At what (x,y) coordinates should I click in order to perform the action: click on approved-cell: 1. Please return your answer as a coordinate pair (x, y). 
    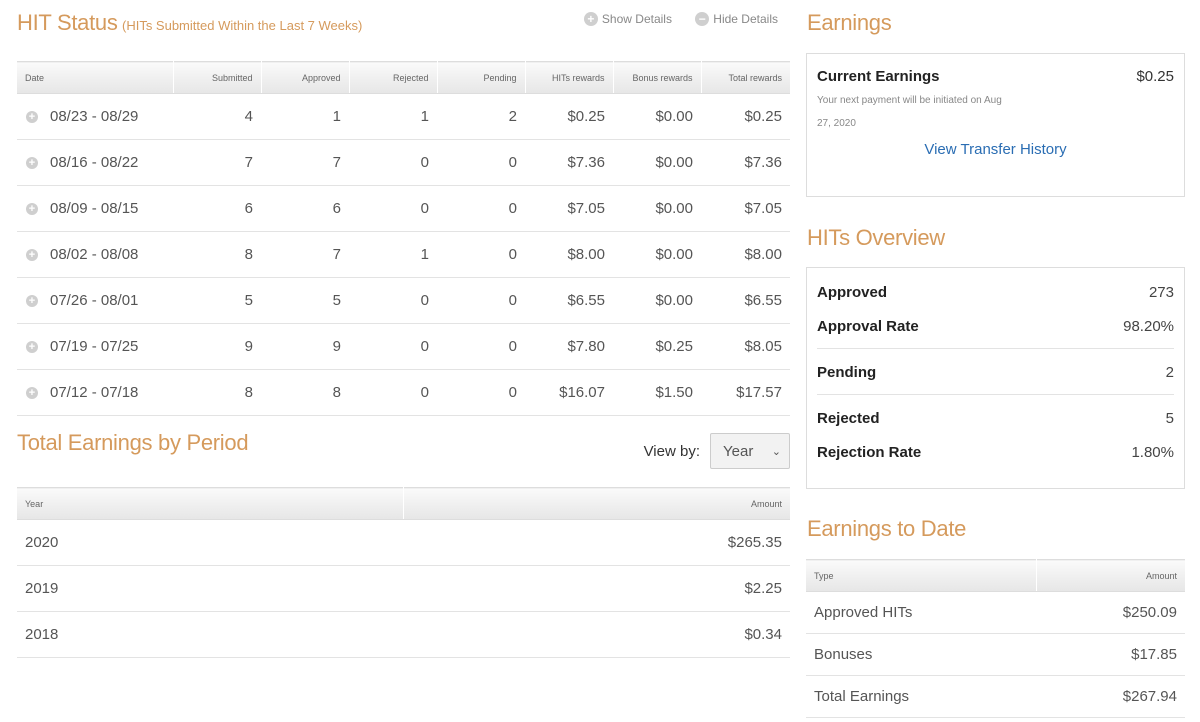
    Looking at the image, I should click on (305, 116).